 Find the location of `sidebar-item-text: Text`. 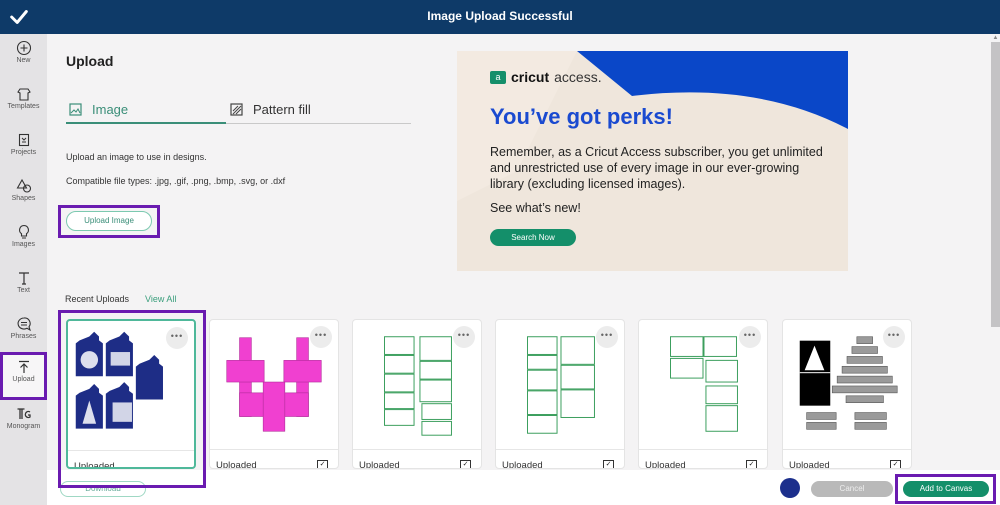

sidebar-item-text: Text is located at coordinates (23, 288).